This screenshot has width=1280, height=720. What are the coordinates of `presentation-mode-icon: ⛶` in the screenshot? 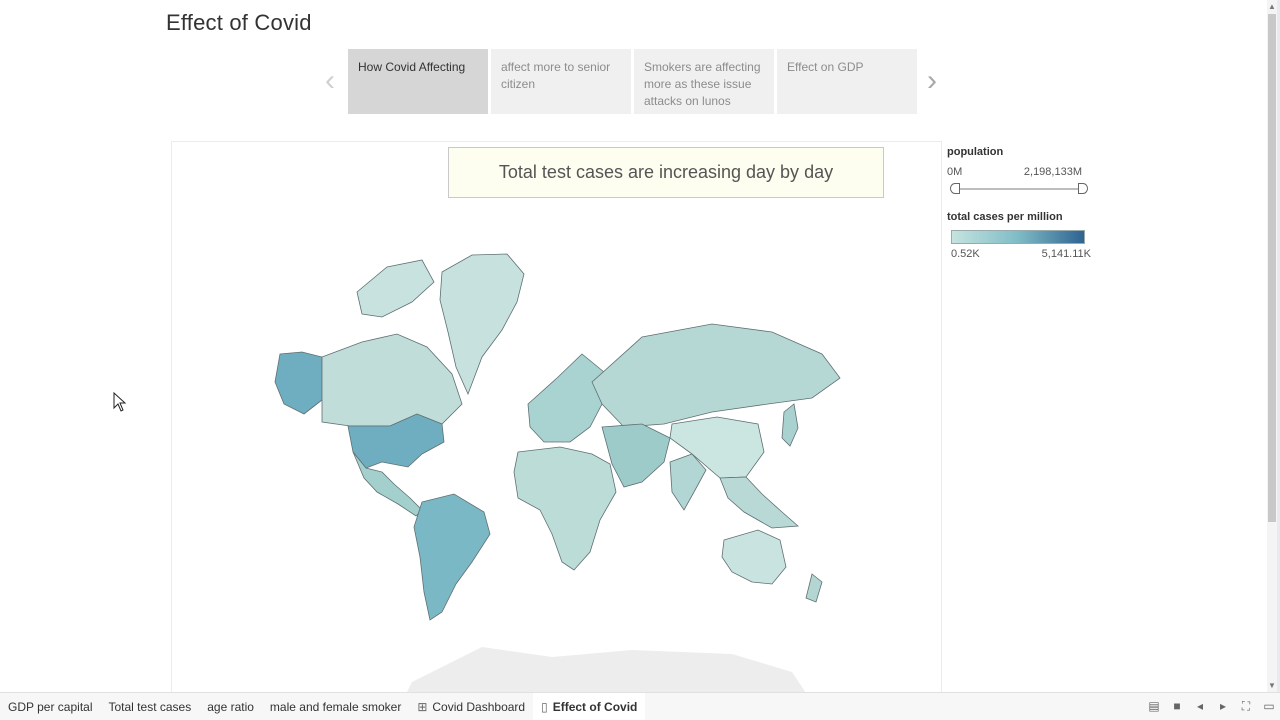 It's located at (1246, 706).